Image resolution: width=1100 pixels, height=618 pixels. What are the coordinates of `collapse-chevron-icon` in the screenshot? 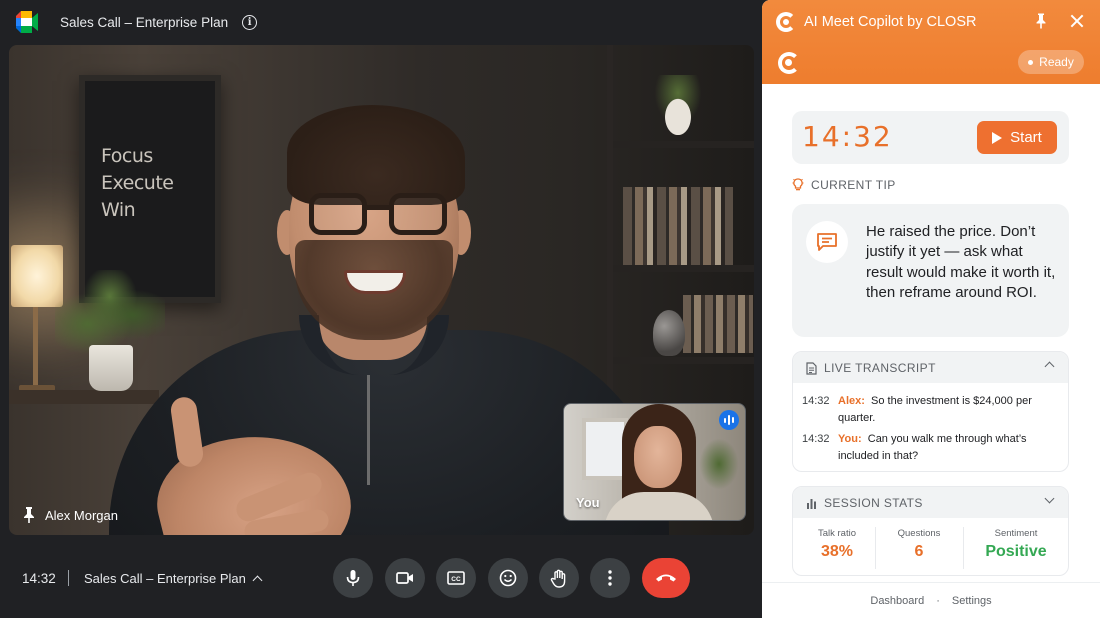 It's located at (1049, 366).